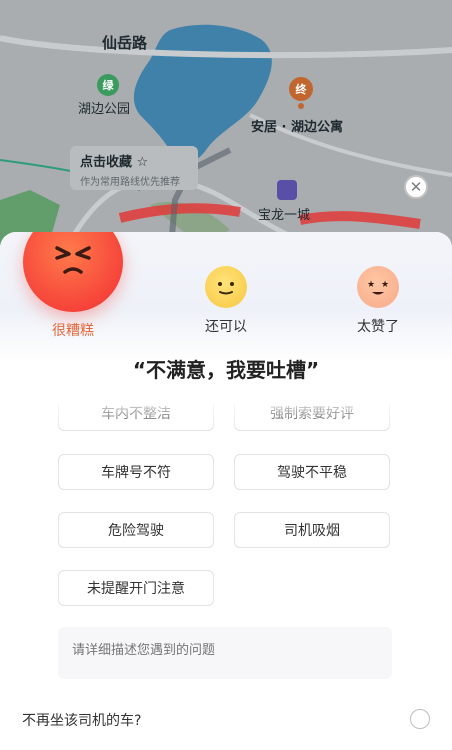  I want to click on star-eyes-face-icon: ★ ★, so click(378, 287).